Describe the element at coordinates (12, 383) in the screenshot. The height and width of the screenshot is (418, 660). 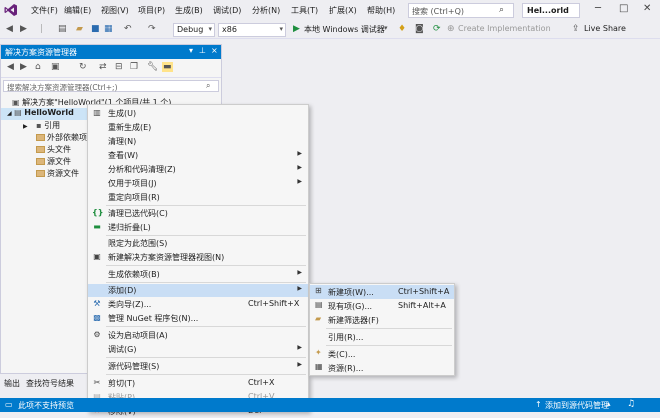
I see `tab-output: 输出` at that location.